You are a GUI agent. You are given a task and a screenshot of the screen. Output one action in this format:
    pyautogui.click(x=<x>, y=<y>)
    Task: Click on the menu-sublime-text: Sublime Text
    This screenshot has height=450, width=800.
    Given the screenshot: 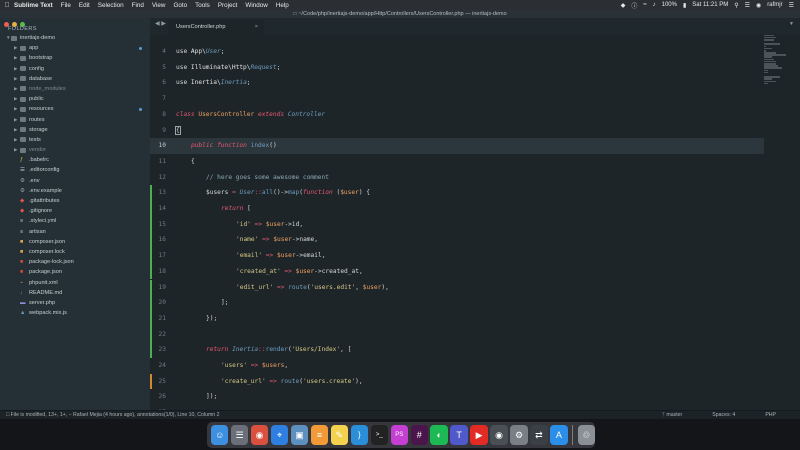 What is the action you would take?
    pyautogui.click(x=33, y=5)
    